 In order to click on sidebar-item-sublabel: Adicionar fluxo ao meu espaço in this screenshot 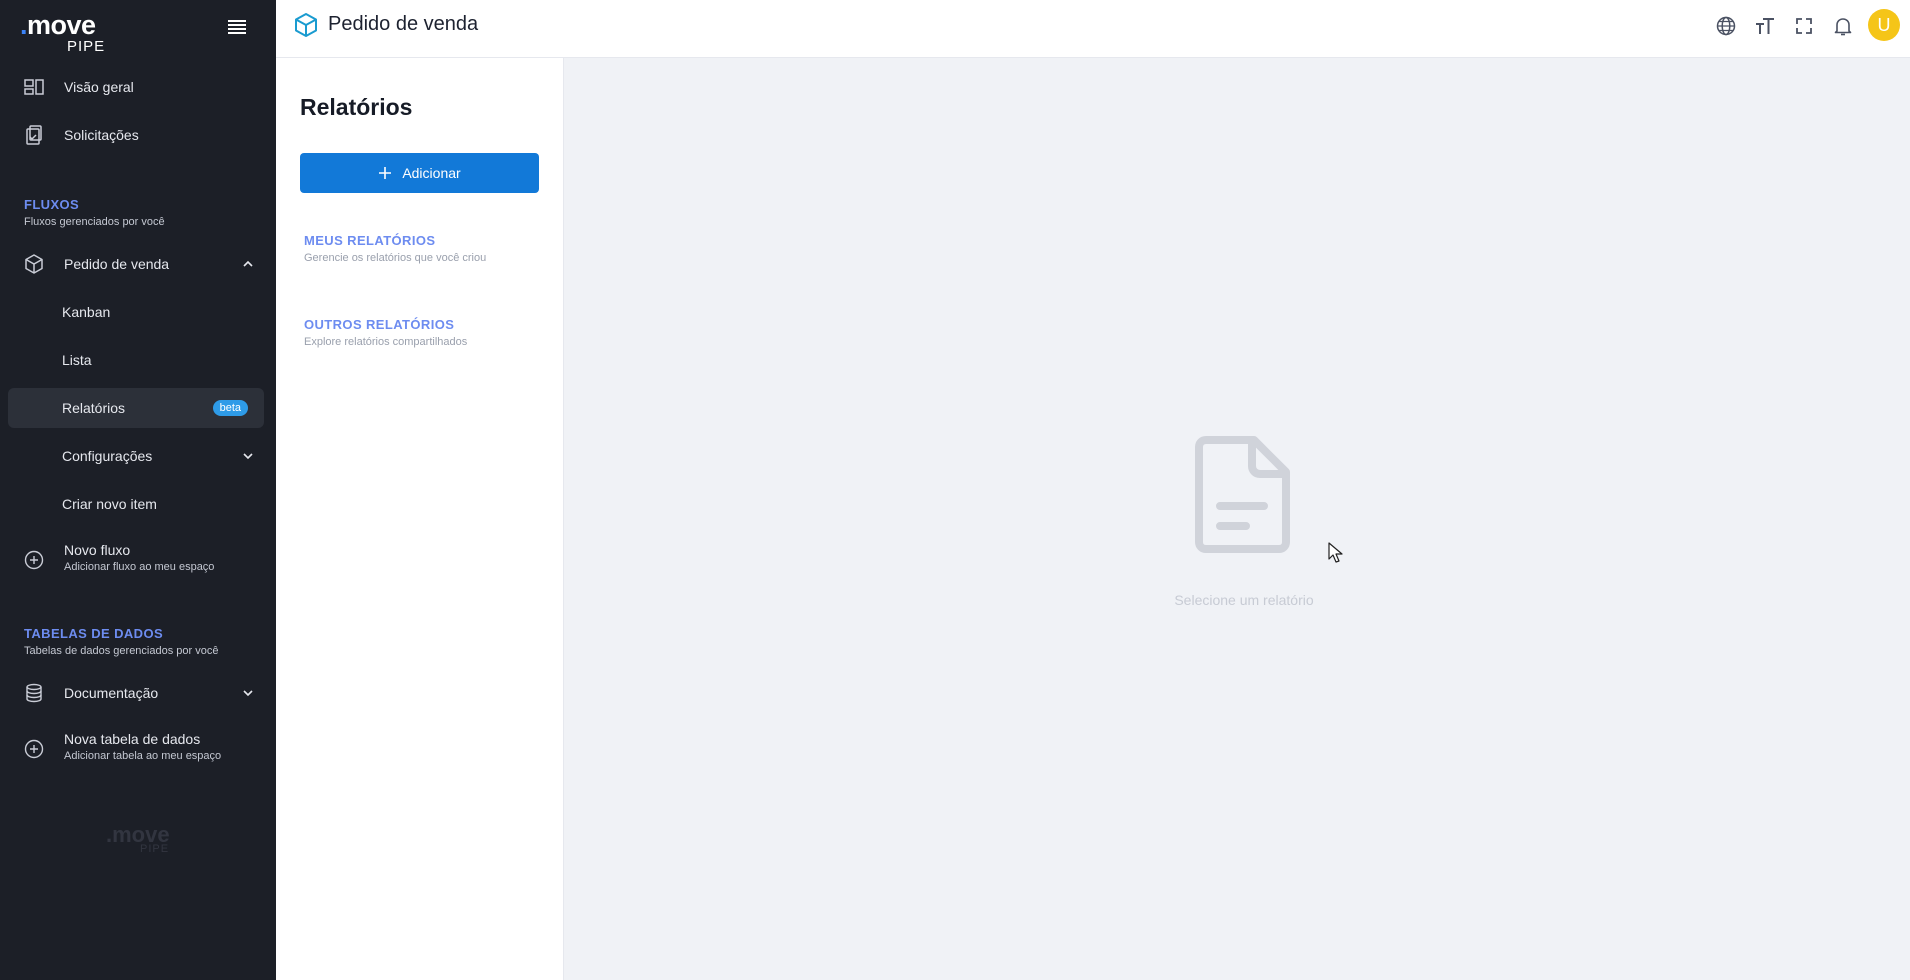, I will do `click(139, 567)`.